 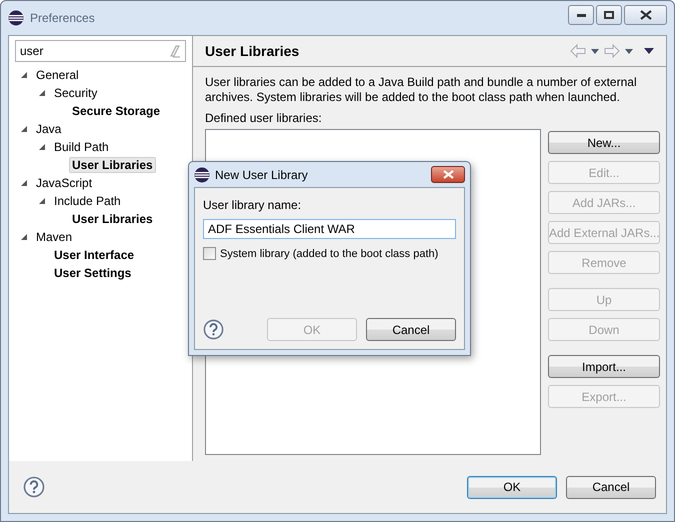 What do you see at coordinates (264, 118) in the screenshot?
I see `list-label: Defined user libraries:` at bounding box center [264, 118].